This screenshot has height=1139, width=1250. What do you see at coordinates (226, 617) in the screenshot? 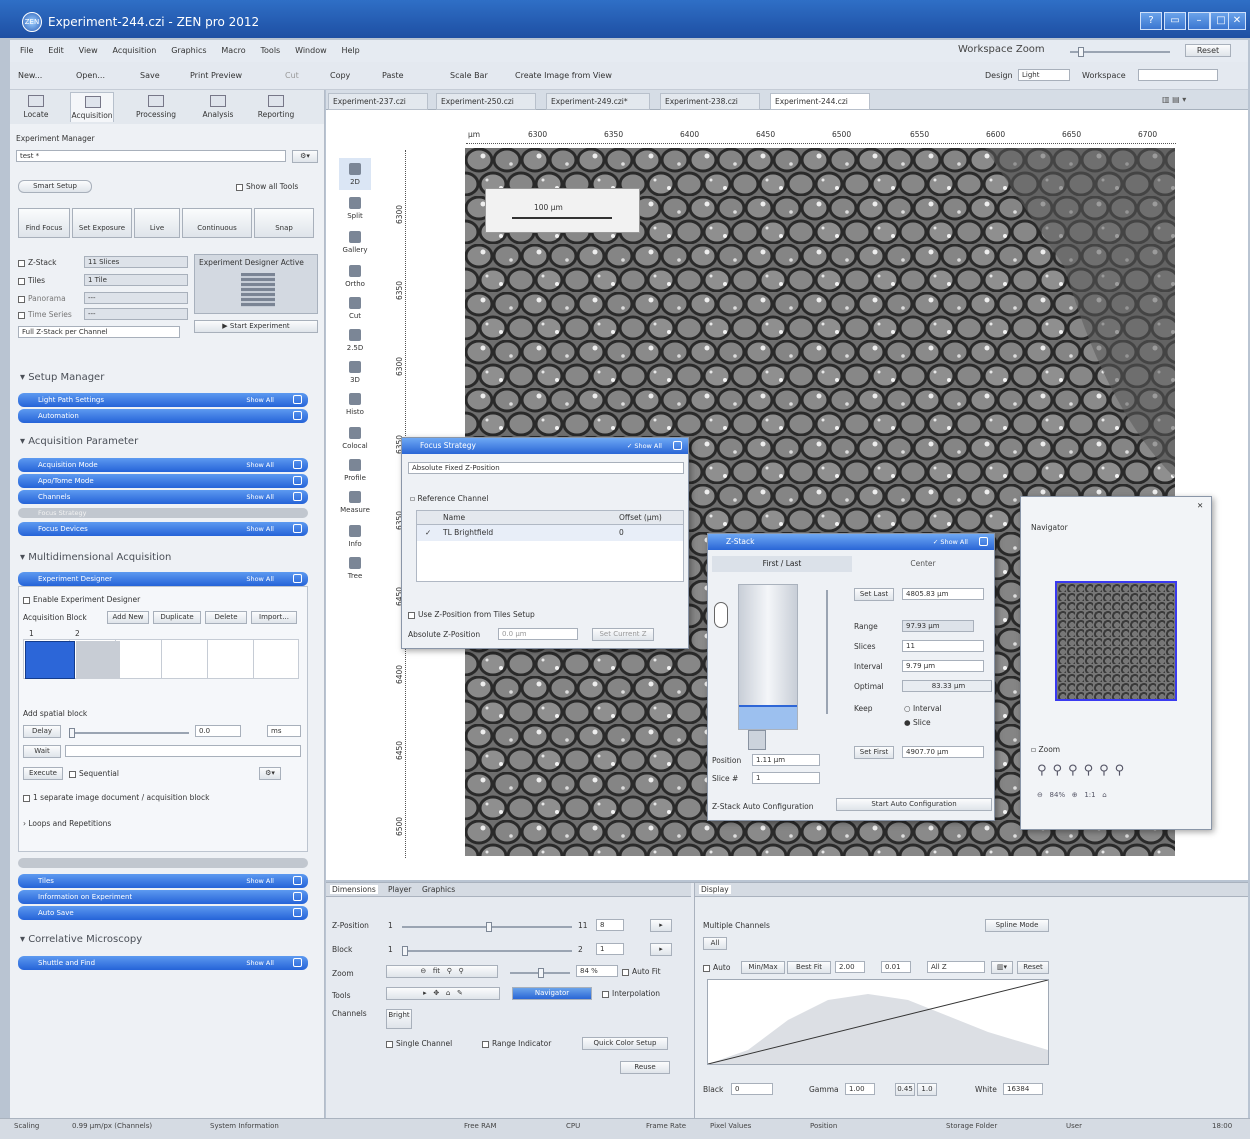
I see `delete-block-button: Delete` at bounding box center [226, 617].